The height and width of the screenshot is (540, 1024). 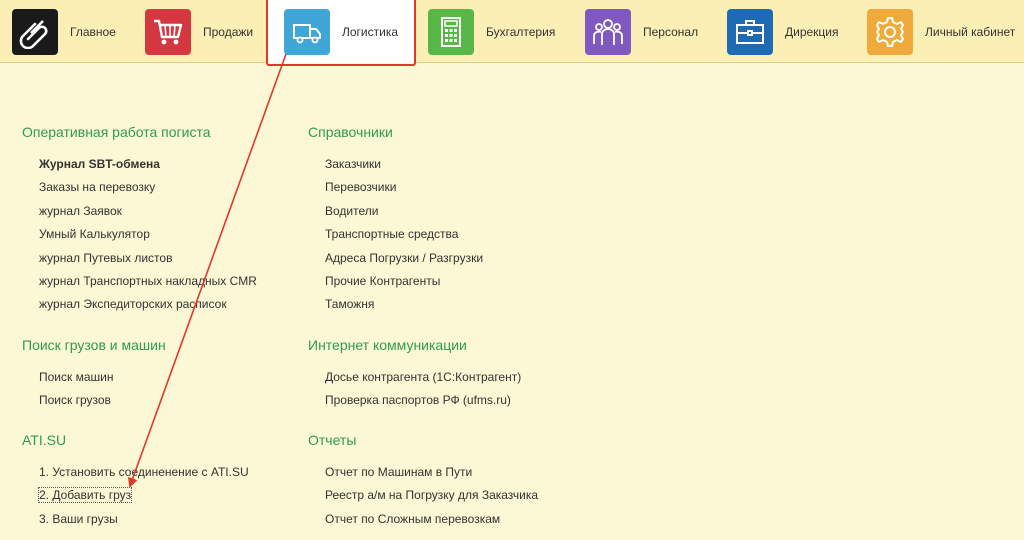 I want to click on section-title: Поиск грузов и машин, so click(x=94, y=345).